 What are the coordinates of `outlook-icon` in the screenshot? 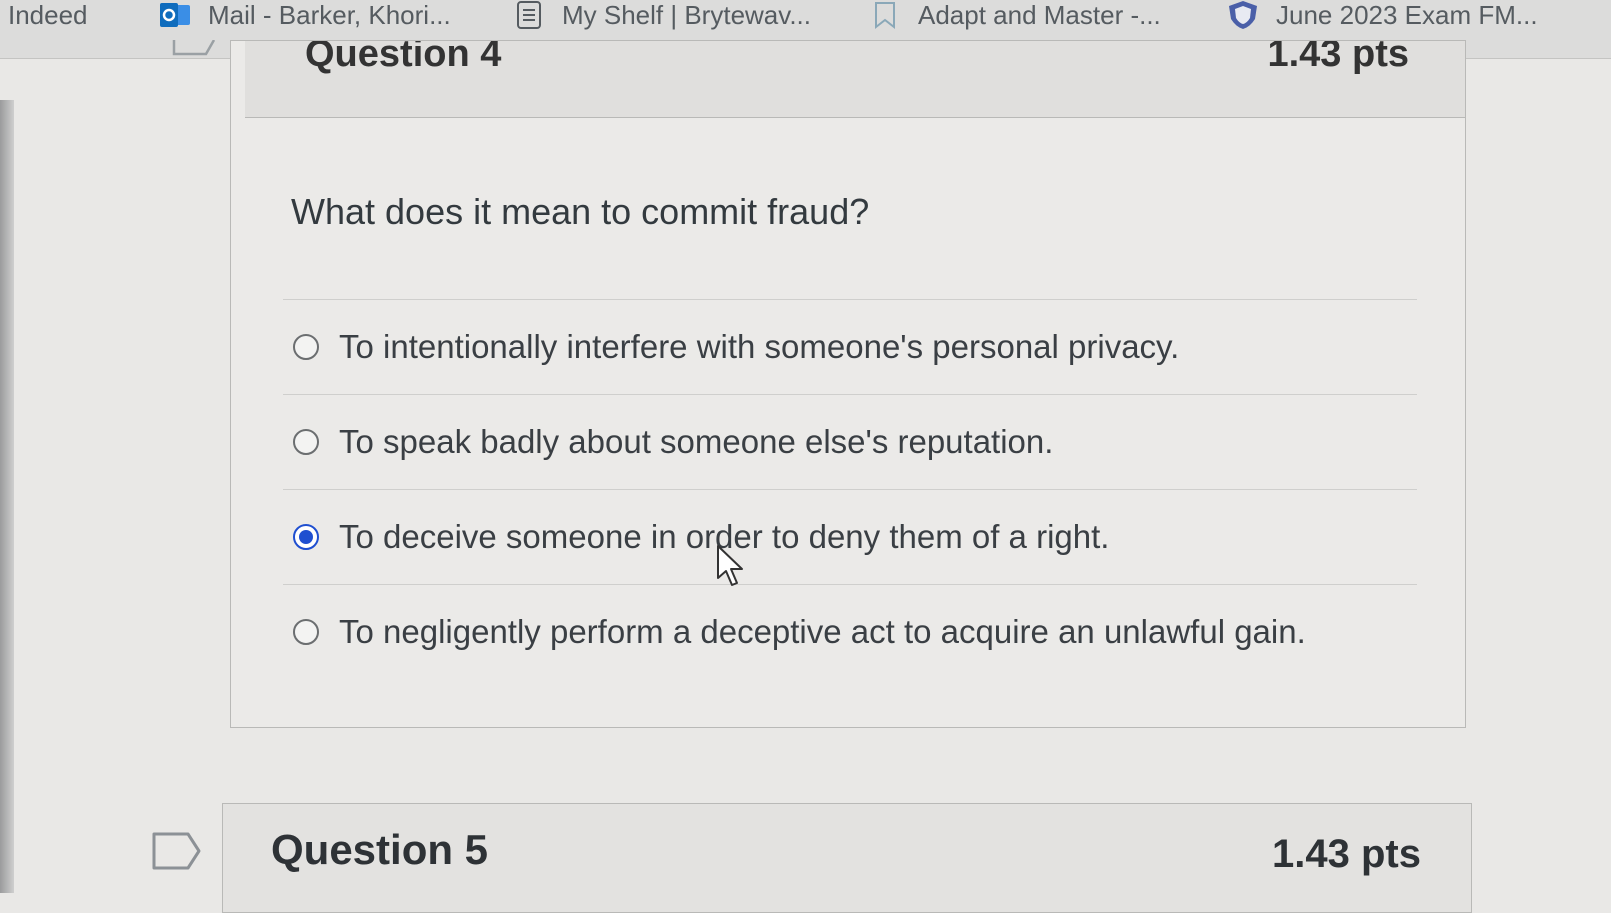 It's located at (175, 15).